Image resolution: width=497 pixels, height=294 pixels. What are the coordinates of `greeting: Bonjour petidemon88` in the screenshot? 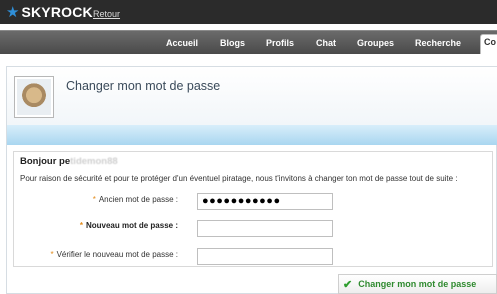 It's located at (69, 161).